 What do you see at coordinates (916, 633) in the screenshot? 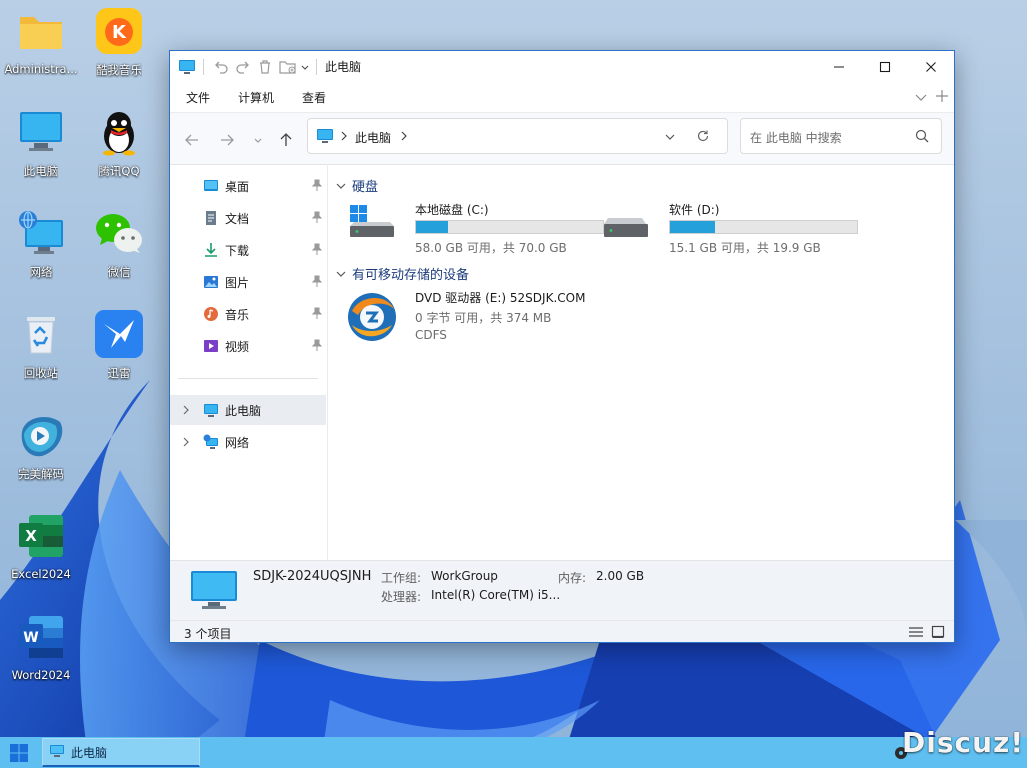
I see `details-view-icon` at bounding box center [916, 633].